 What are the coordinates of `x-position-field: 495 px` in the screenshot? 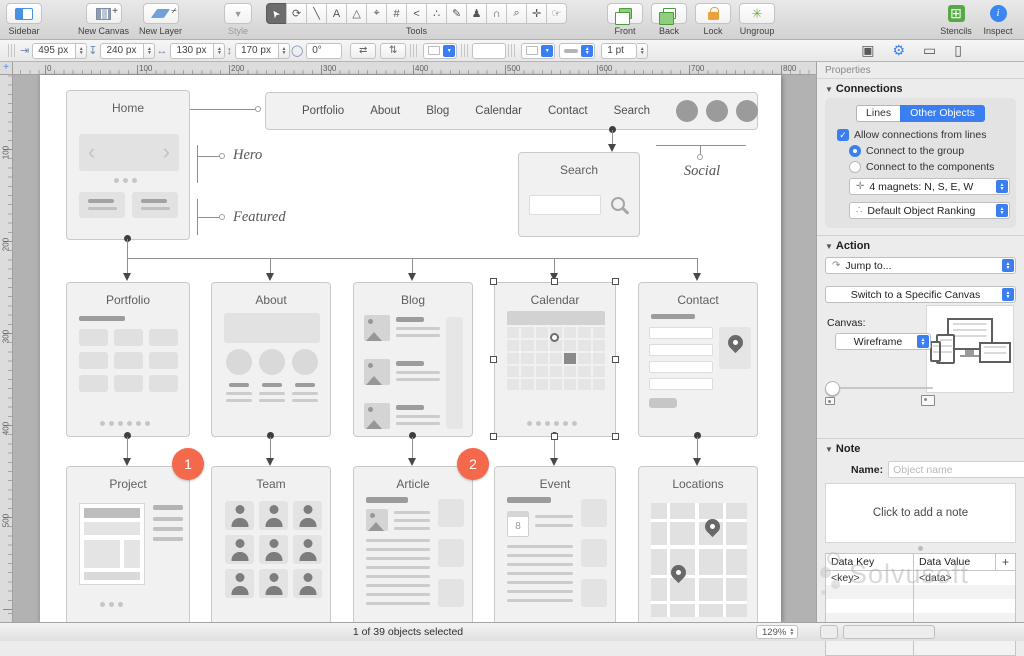 It's located at (54, 50).